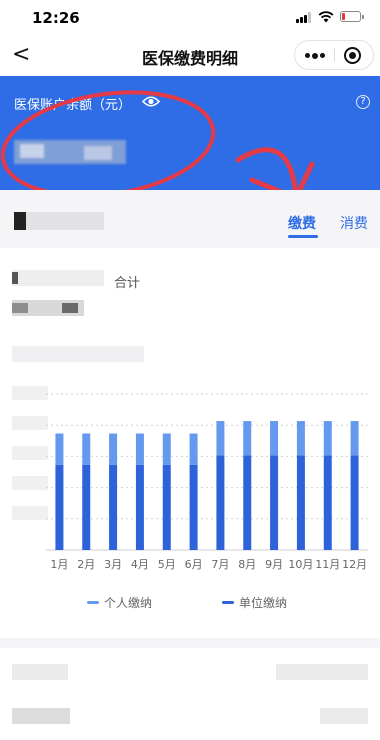 The height and width of the screenshot is (740, 380). I want to click on list-item-subtitle-blurred, so click(41, 716).